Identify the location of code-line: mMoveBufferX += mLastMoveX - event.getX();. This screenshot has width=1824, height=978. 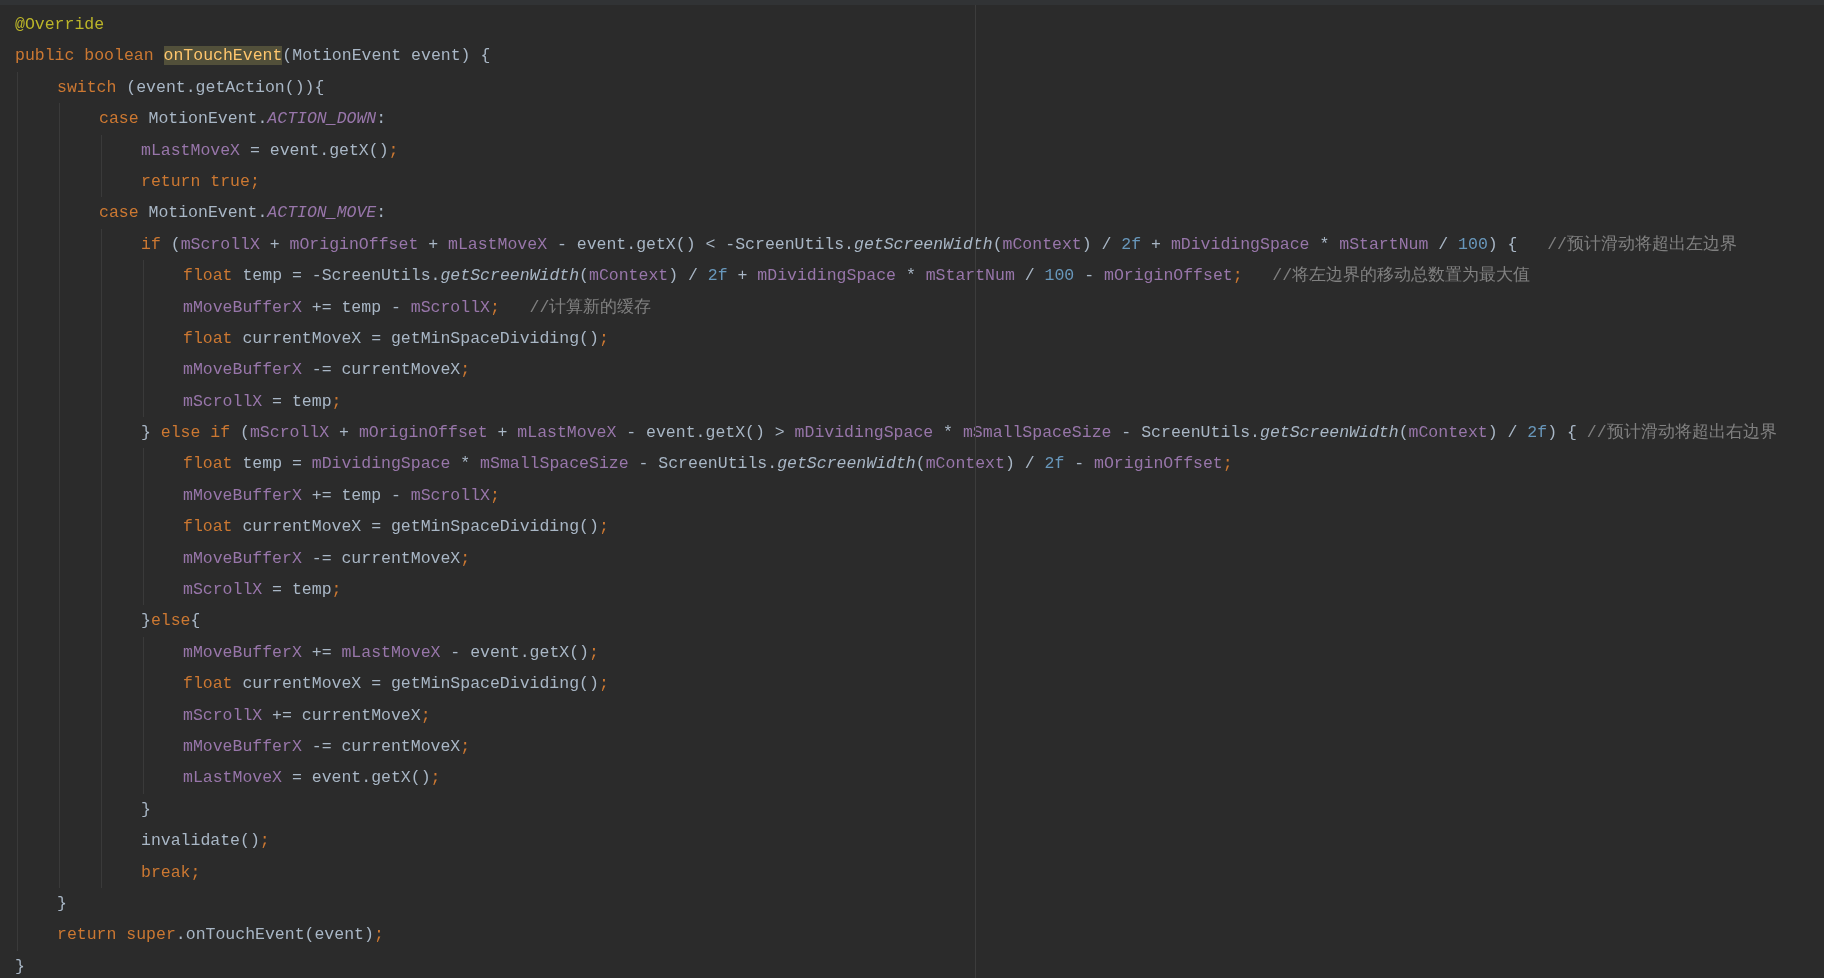
(391, 652).